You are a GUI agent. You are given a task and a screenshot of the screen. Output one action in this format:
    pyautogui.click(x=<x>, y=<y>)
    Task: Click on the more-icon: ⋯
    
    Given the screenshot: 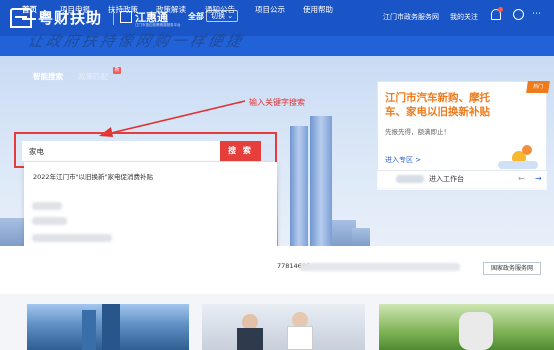 What is the action you would take?
    pyautogui.click(x=536, y=14)
    